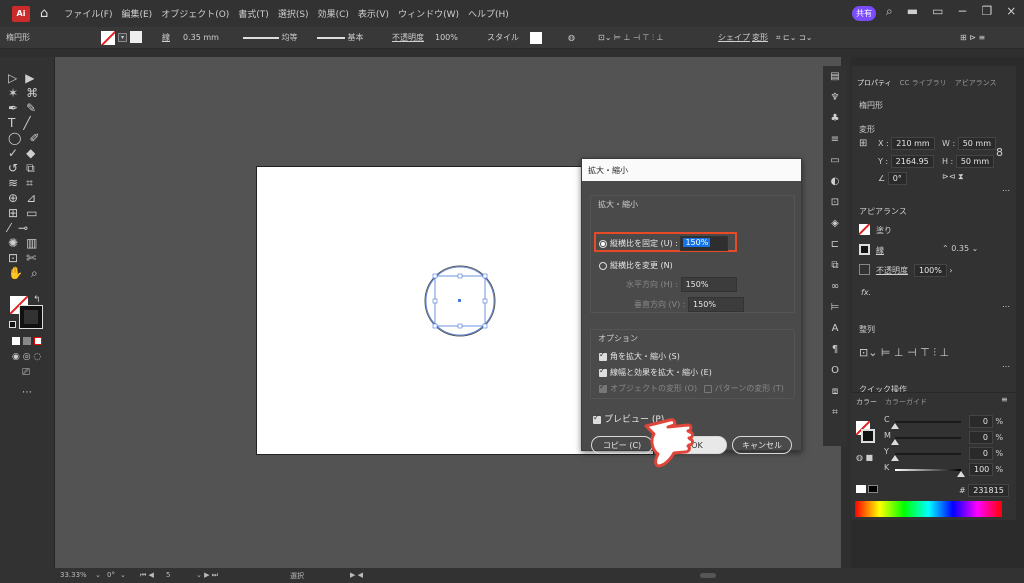 This screenshot has height=583, width=1024. What do you see at coordinates (136, 13) in the screenshot?
I see `menu-edit: 編集(E)` at bounding box center [136, 13].